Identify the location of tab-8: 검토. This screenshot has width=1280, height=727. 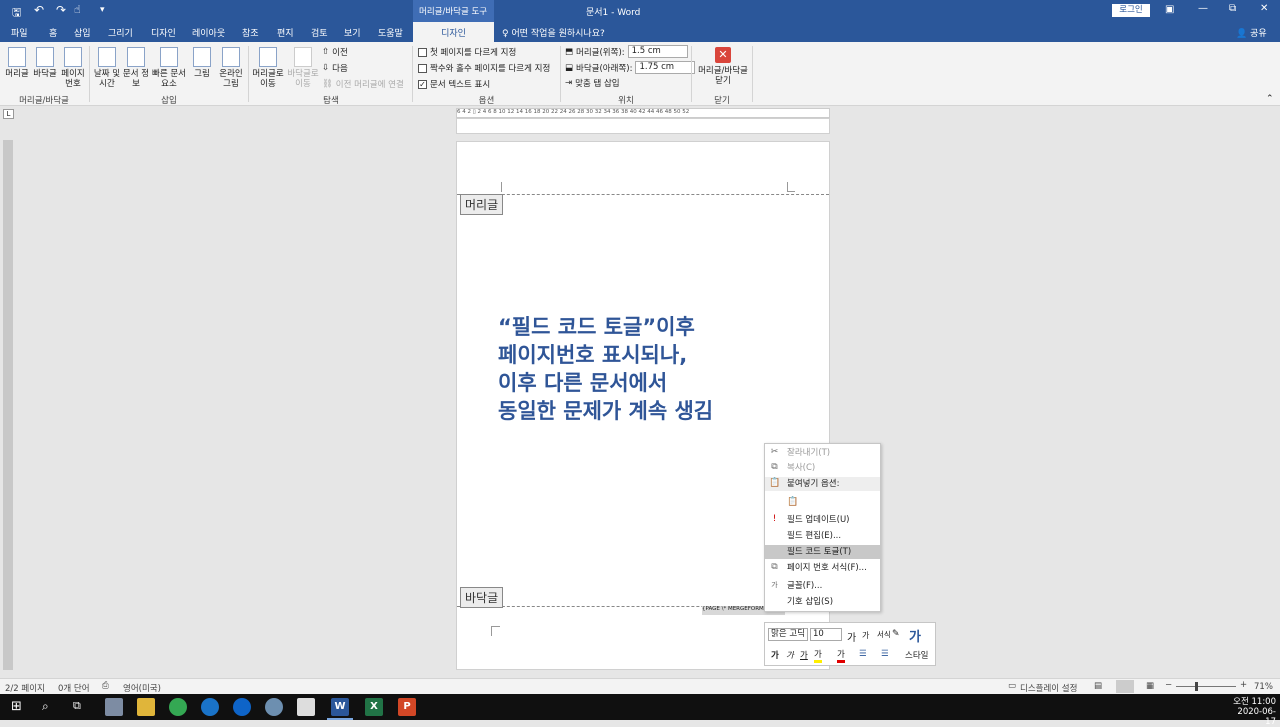
(319, 32).